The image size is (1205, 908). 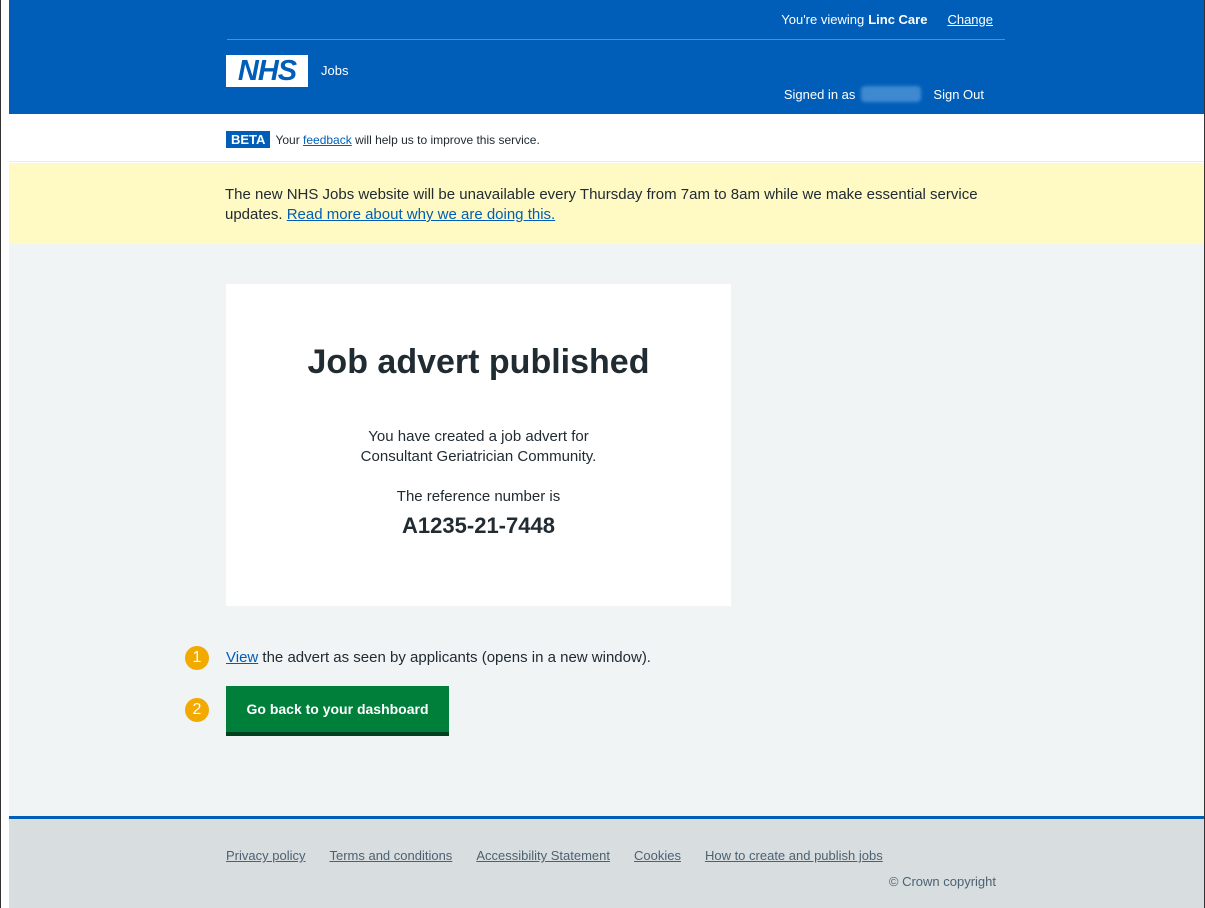 What do you see at coordinates (898, 19) in the screenshot?
I see `organisation-name: Linc Care` at bounding box center [898, 19].